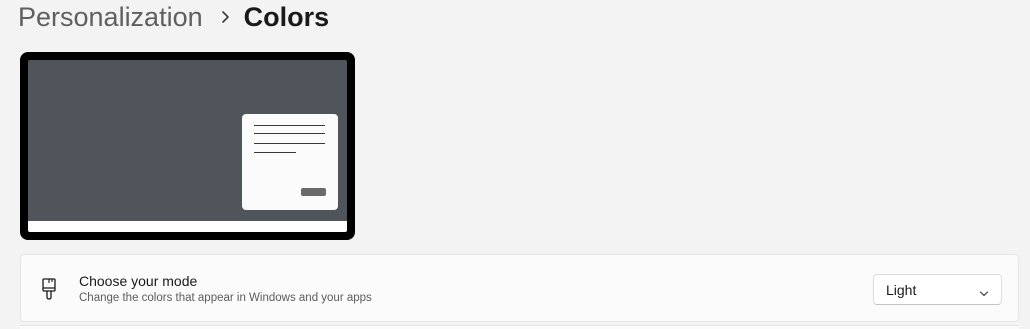 The height and width of the screenshot is (329, 1030). I want to click on next-setting-card, so click(519, 327).